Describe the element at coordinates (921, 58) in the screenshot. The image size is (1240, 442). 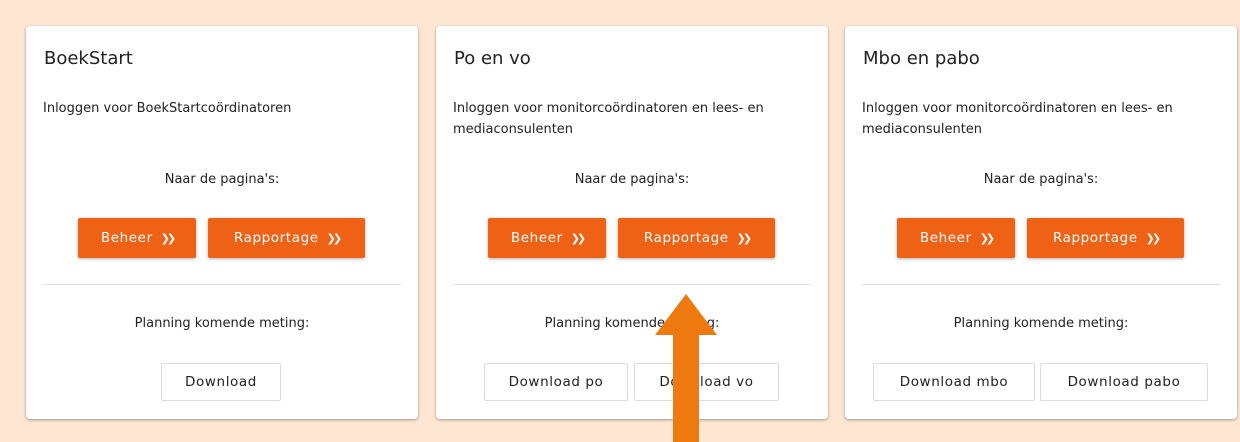
I see `card-title: Mbo en pabo` at that location.